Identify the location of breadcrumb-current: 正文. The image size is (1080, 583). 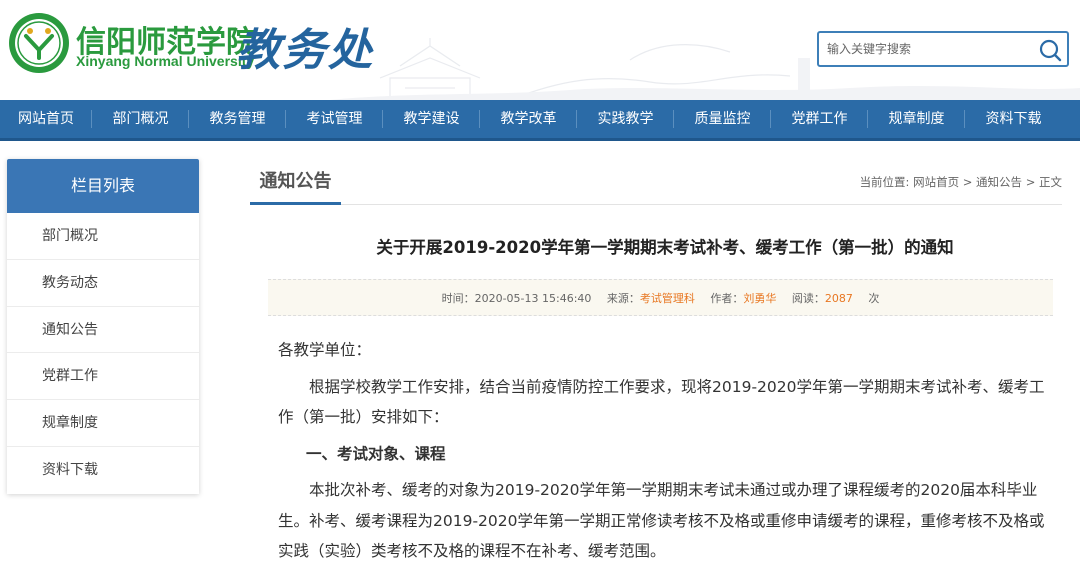
(1050, 182).